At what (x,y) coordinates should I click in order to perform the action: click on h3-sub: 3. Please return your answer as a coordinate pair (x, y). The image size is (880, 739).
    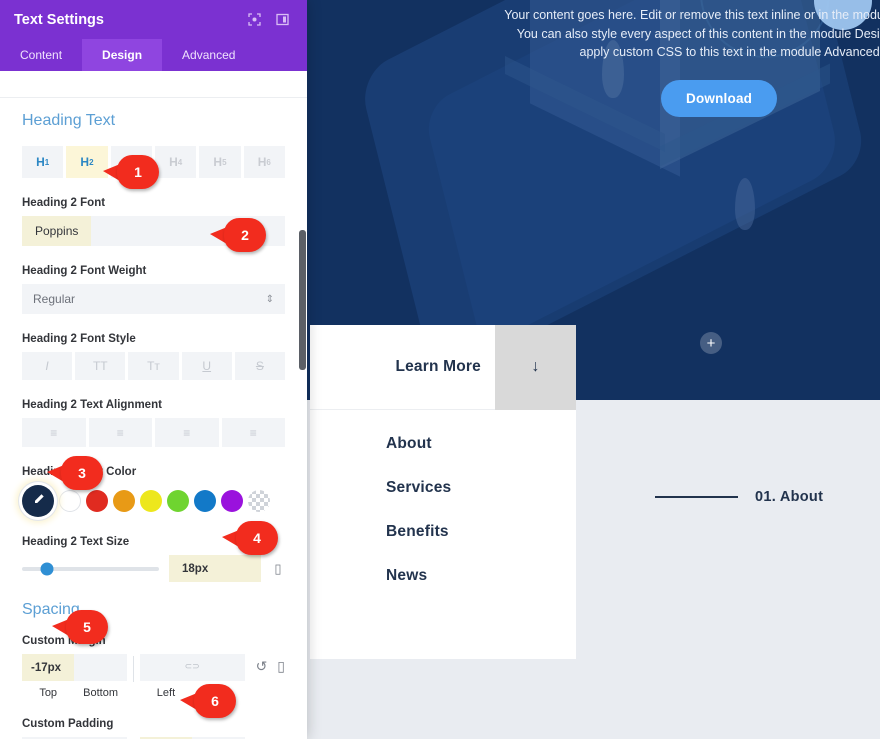
    Looking at the image, I should click on (135, 162).